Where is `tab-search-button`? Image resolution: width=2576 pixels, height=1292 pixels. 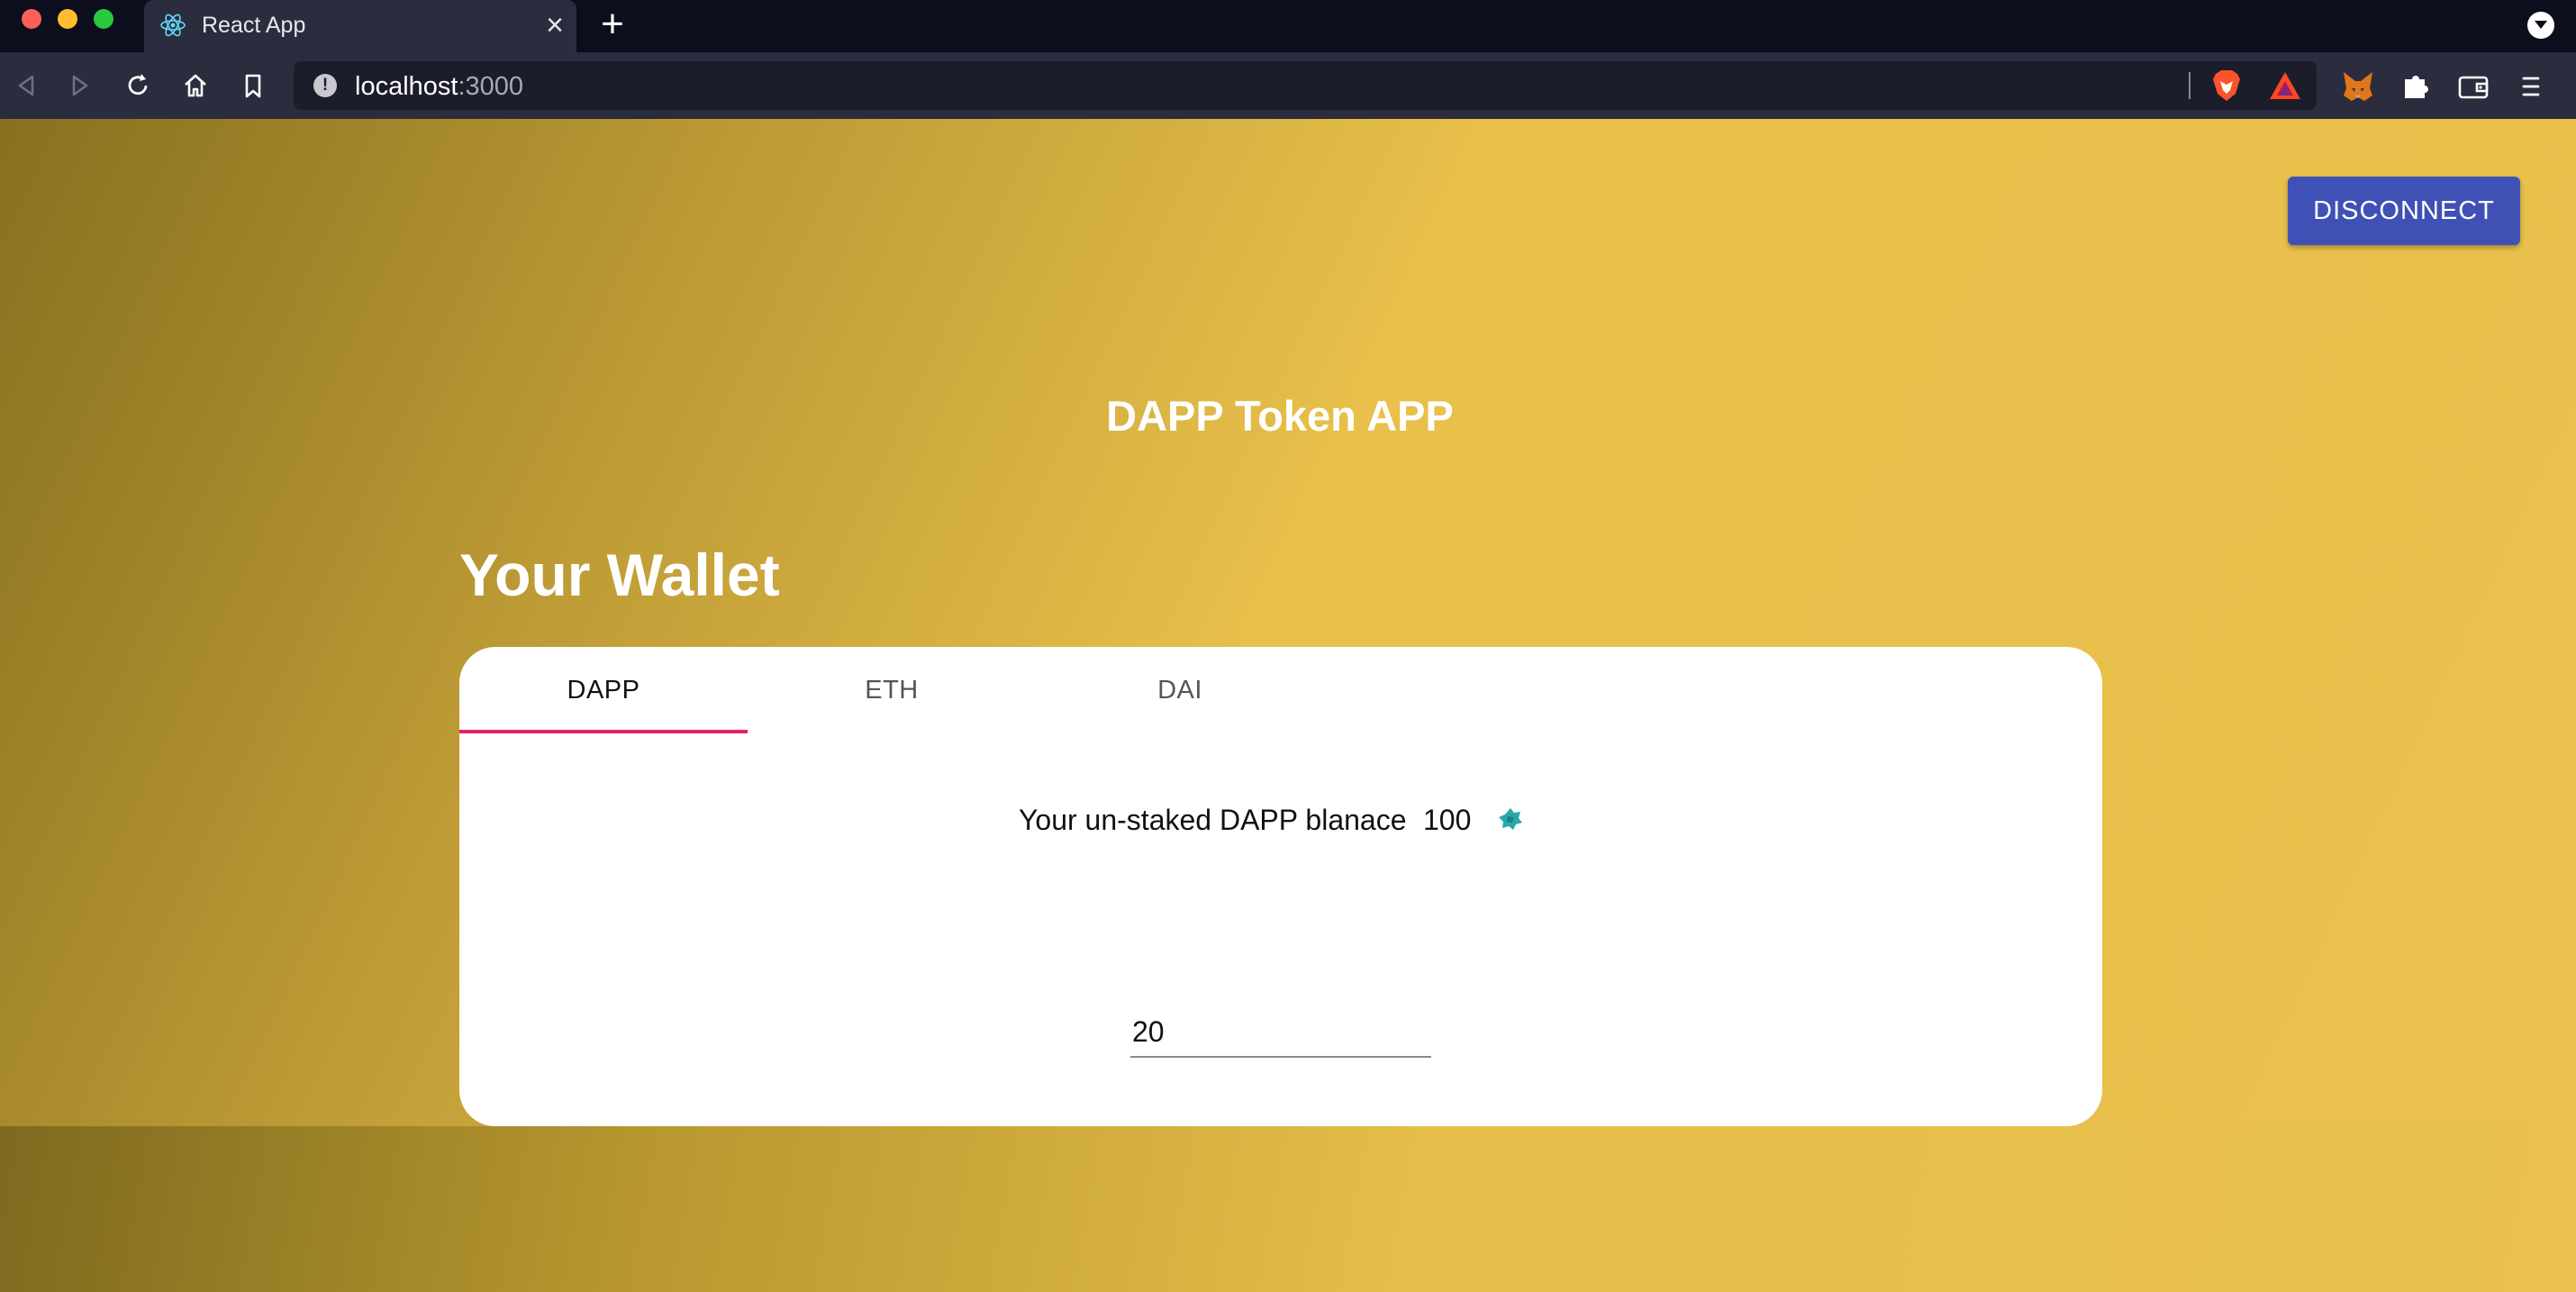
tab-search-button is located at coordinates (2540, 25).